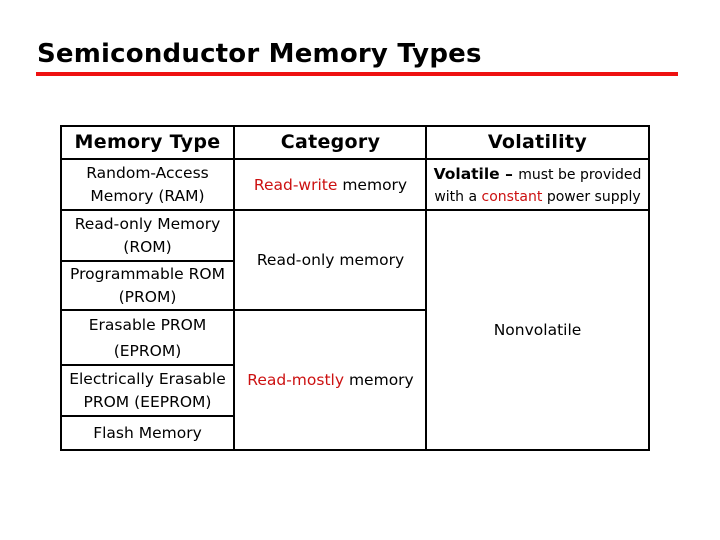 The width and height of the screenshot is (720, 540). I want to click on category-cell-read-mostly: Read-mostly memory, so click(330, 380).